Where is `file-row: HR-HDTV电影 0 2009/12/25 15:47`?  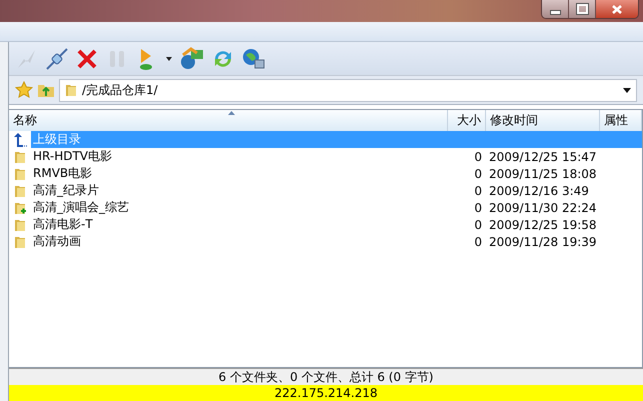
file-row: HR-HDTV电影 0 2009/12/25 15:47 is located at coordinates (336, 156).